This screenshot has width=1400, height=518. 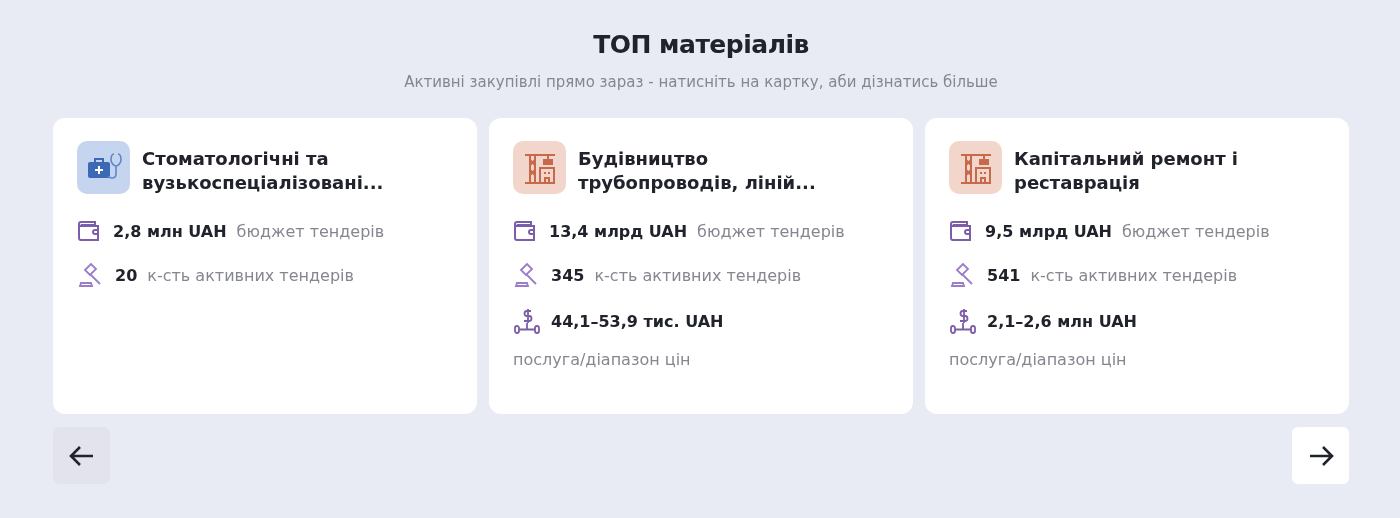 I want to click on stat-value: 44,1–53,9 тис. UAH, so click(x=637, y=321).